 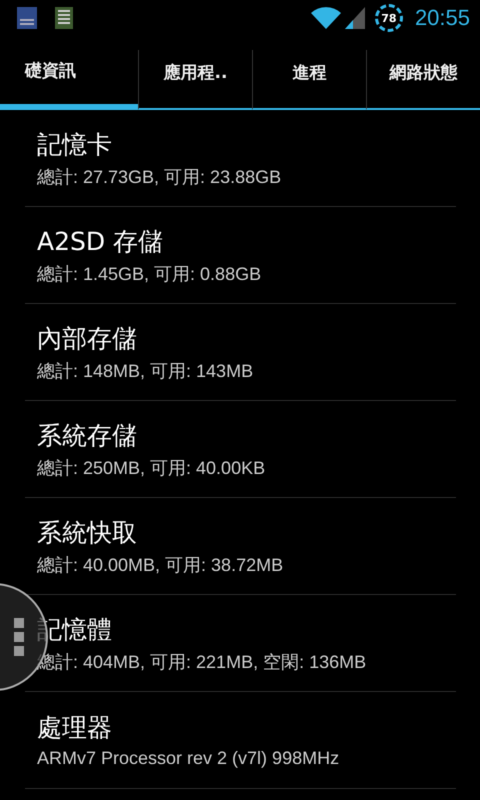 I want to click on item-detail: 總計: 250MB, 可用: 40.00KB, so click(x=151, y=468).